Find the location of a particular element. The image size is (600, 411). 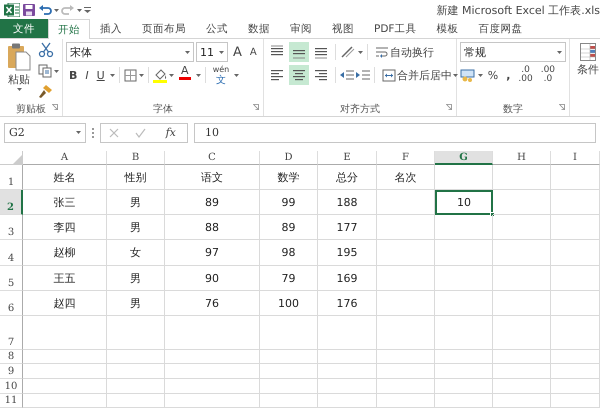

column-header: A is located at coordinates (65, 158).